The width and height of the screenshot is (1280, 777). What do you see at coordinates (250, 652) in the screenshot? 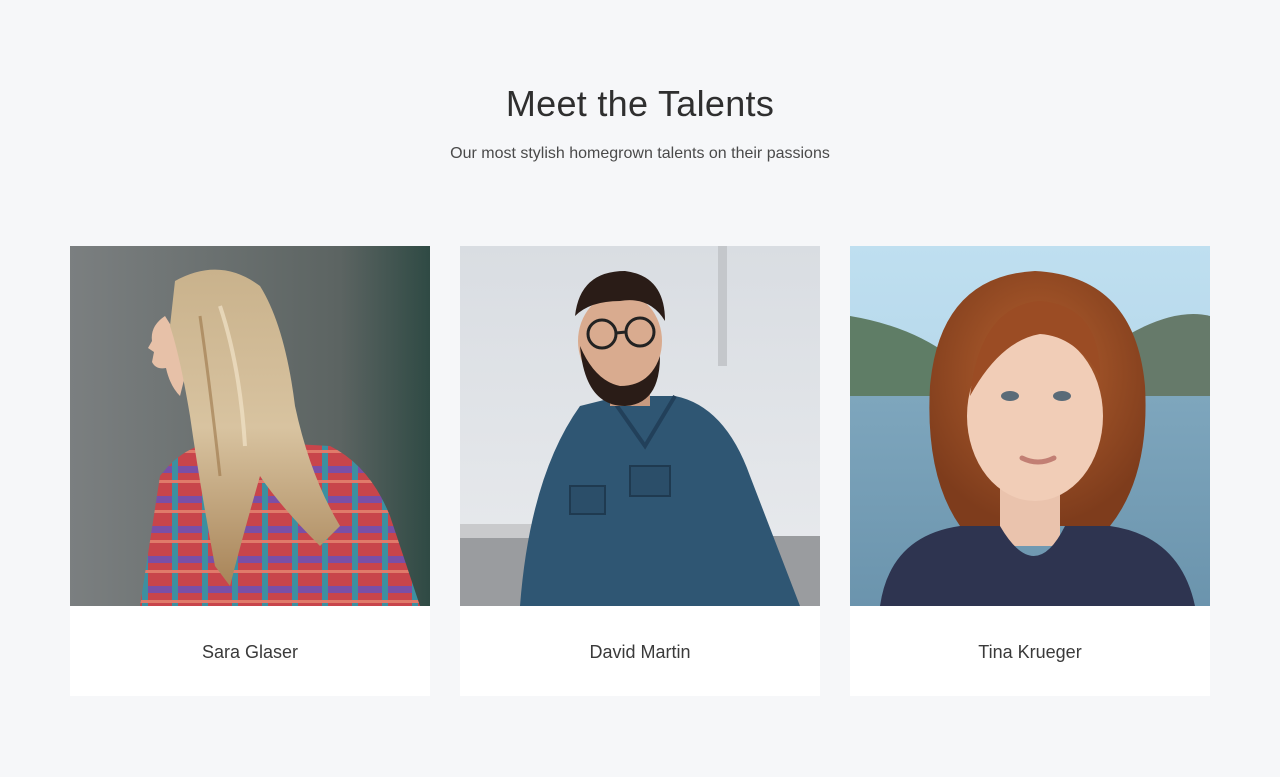
I see `talent-name: Sara Glaser` at bounding box center [250, 652].